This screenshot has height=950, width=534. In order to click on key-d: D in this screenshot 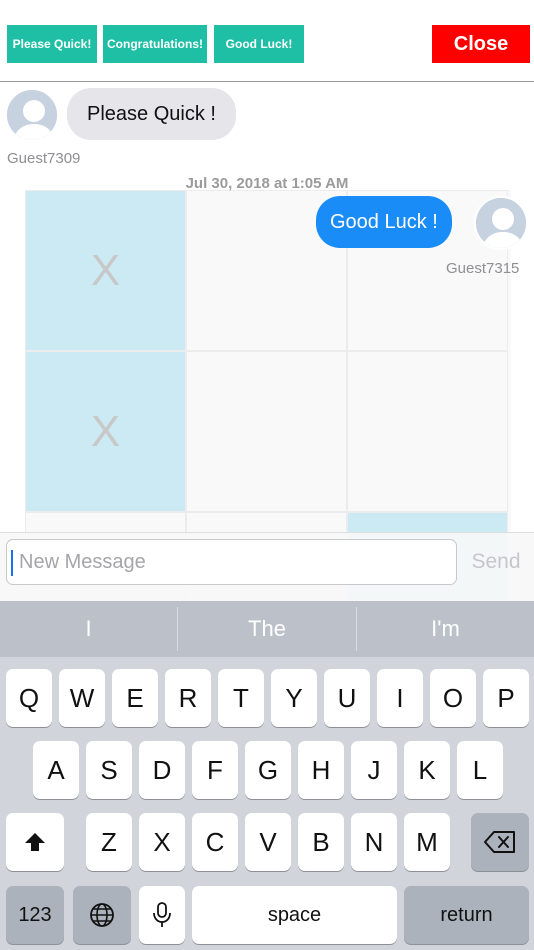, I will do `click(162, 770)`.